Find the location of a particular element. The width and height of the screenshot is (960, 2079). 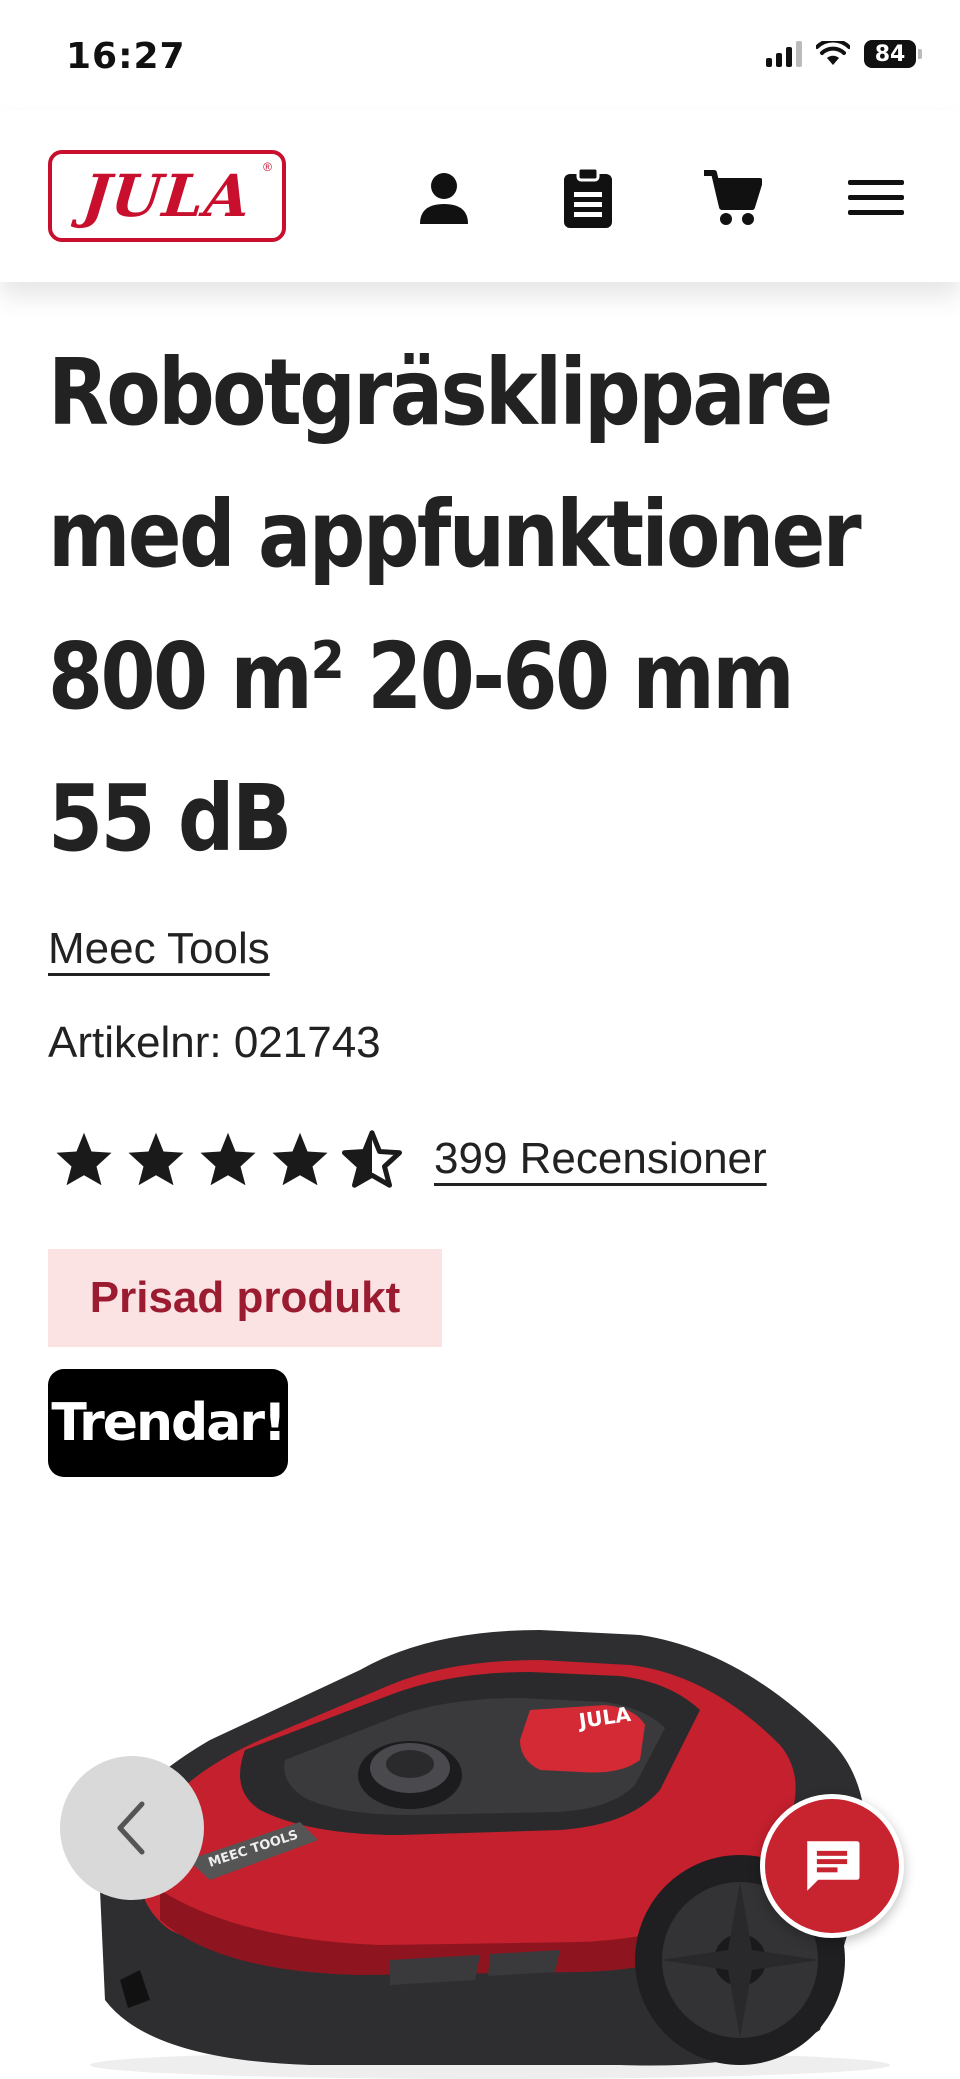

jula-logo: JULA ® is located at coordinates (167, 196).